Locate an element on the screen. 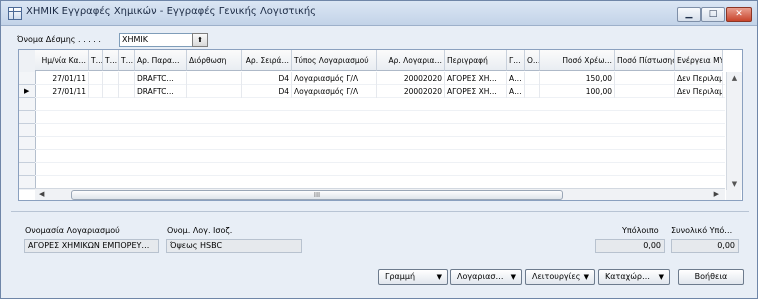 Image resolution: width=758 pixels, height=299 pixels. grid-cell: 150,00 is located at coordinates (577, 78).